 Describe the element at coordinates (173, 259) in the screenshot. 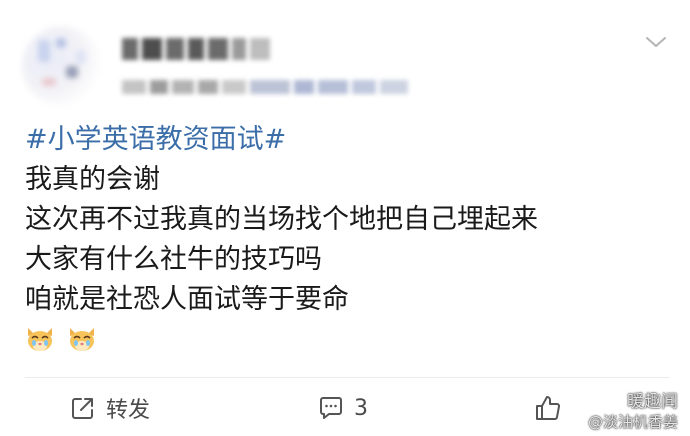

I see `post-line: 大家有什么社牛的技巧吗` at that location.